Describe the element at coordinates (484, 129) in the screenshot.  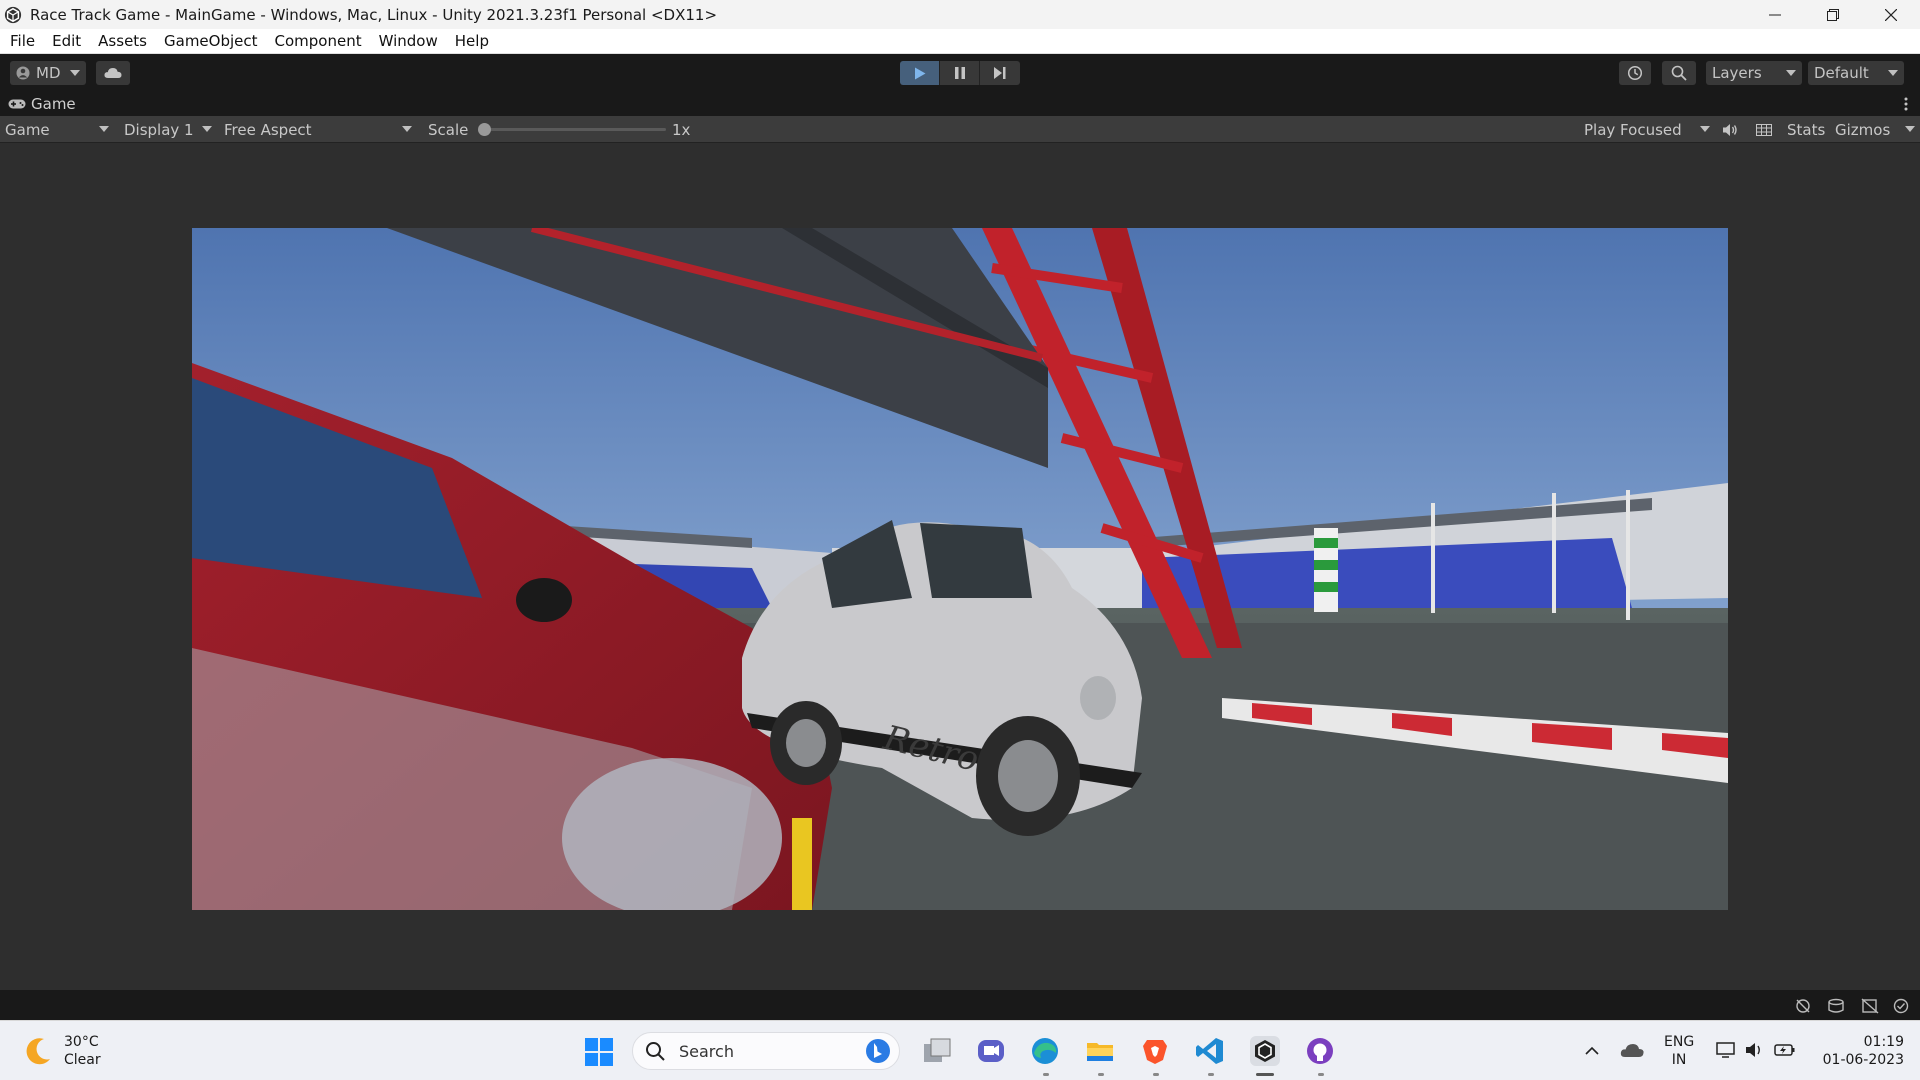
I see `scale-slider-handle` at that location.